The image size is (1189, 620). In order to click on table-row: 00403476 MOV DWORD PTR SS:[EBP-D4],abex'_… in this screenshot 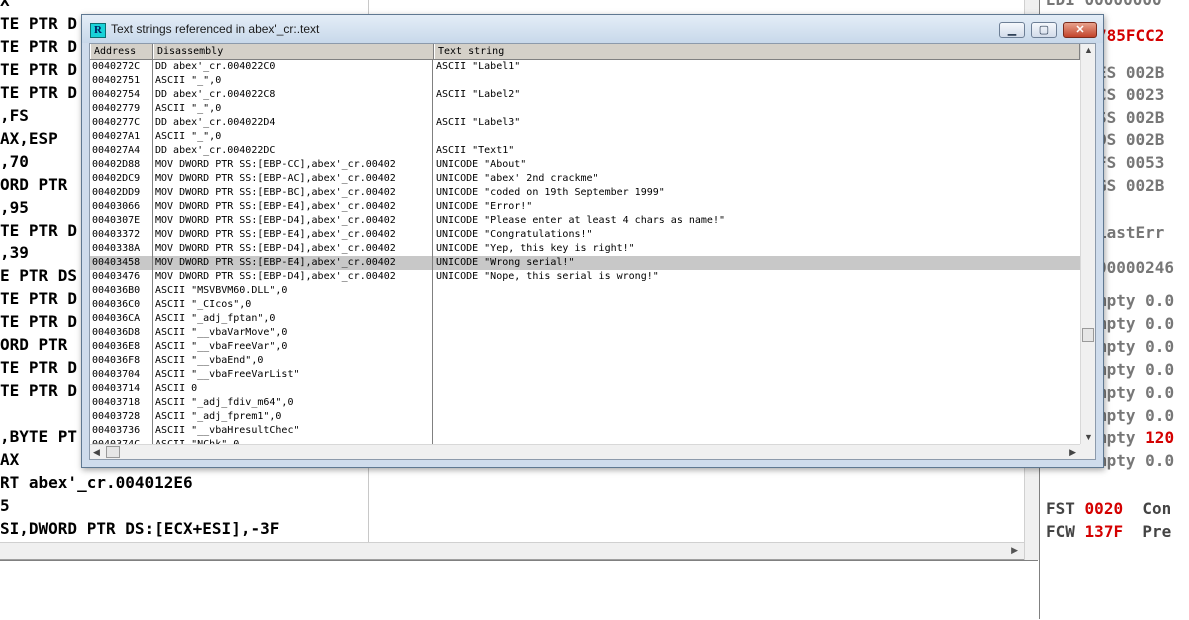, I will do `click(585, 277)`.